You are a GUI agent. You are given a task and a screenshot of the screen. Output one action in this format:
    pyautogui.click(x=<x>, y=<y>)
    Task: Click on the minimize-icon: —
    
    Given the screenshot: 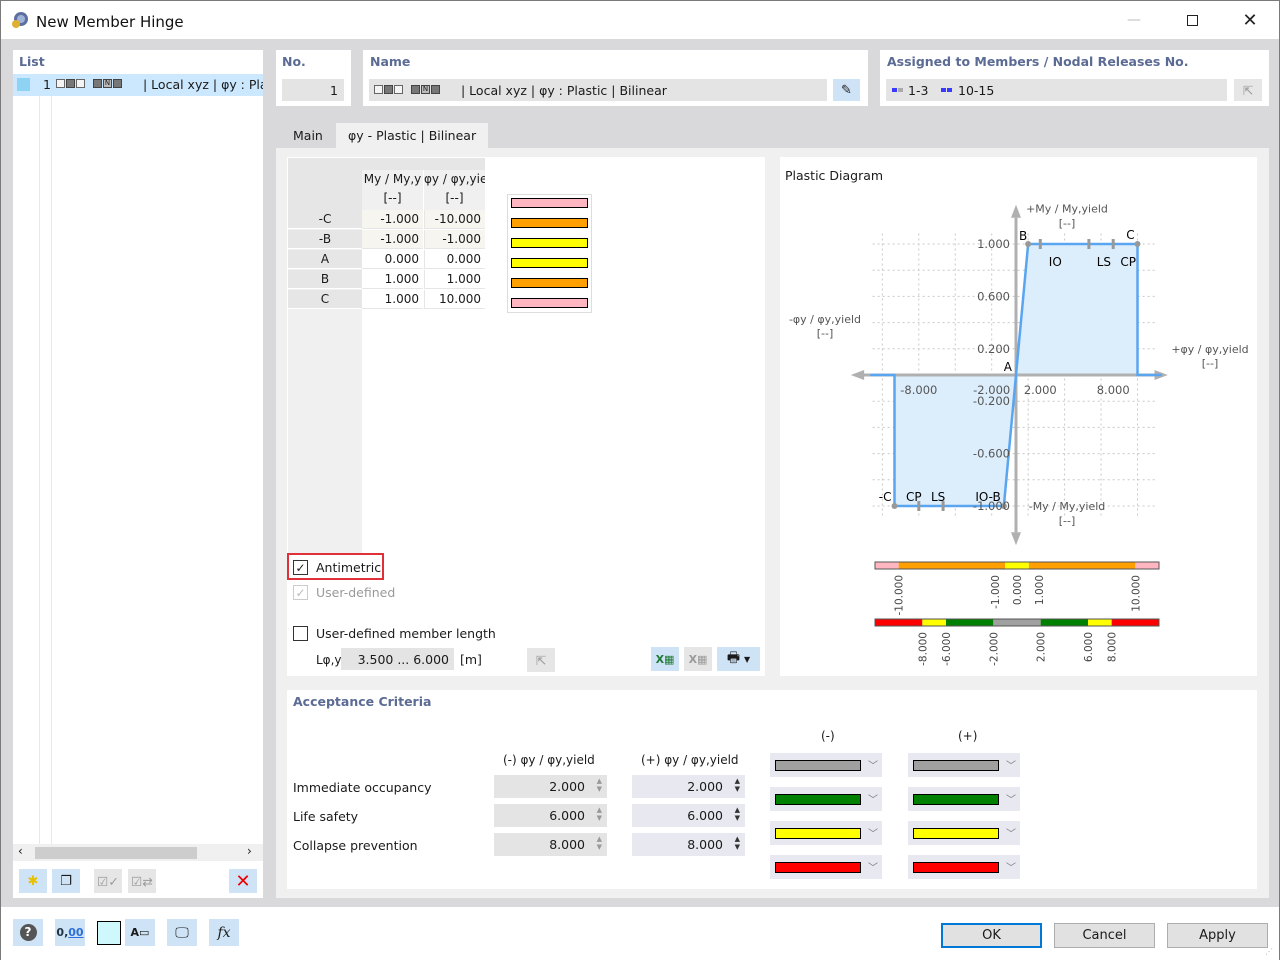 What is the action you would take?
    pyautogui.click(x=1134, y=20)
    